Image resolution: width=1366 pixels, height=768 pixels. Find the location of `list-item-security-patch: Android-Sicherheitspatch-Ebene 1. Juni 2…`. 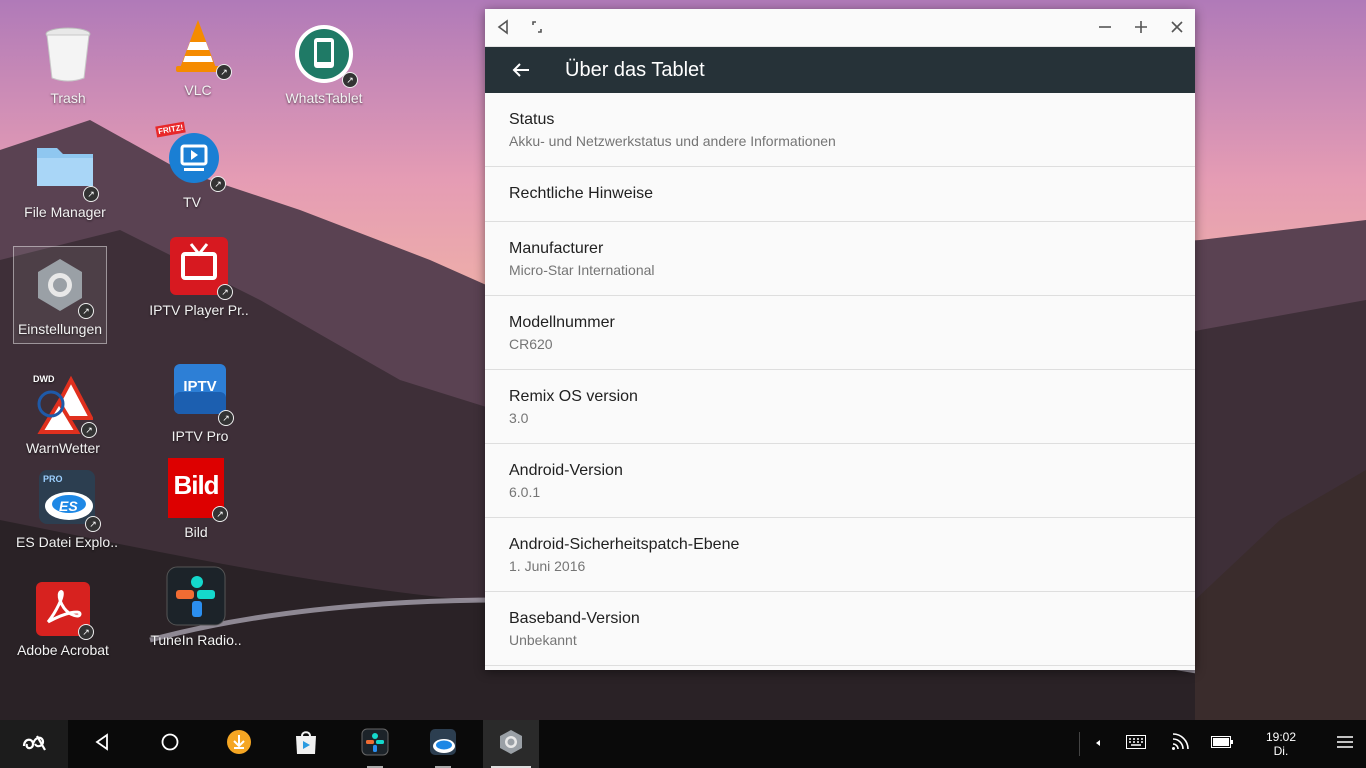

list-item-security-patch: Android-Sicherheitspatch-Ebene 1. Juni 2… is located at coordinates (840, 555).